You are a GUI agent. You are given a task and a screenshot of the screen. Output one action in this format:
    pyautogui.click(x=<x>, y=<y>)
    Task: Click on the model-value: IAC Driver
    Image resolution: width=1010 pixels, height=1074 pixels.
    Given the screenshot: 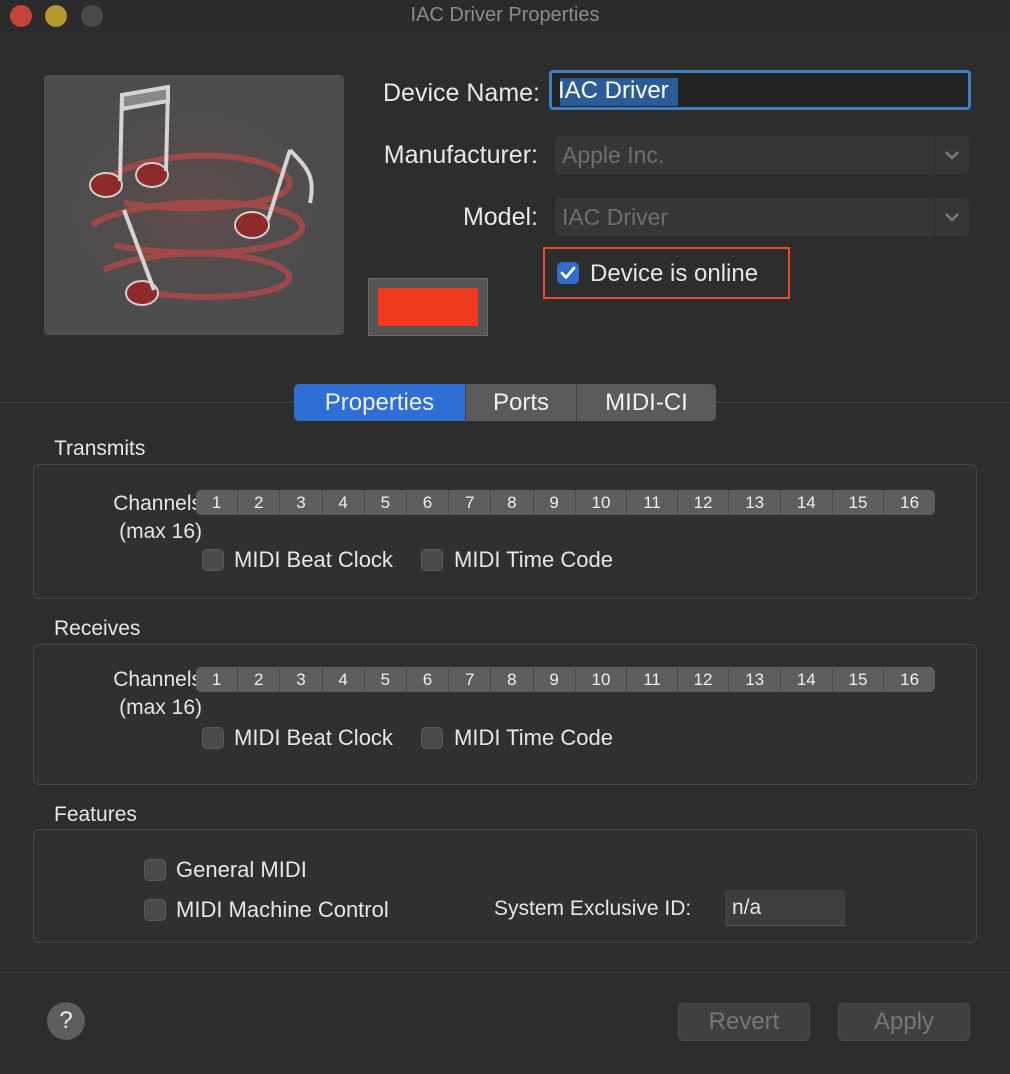 What is the action you would take?
    pyautogui.click(x=615, y=217)
    